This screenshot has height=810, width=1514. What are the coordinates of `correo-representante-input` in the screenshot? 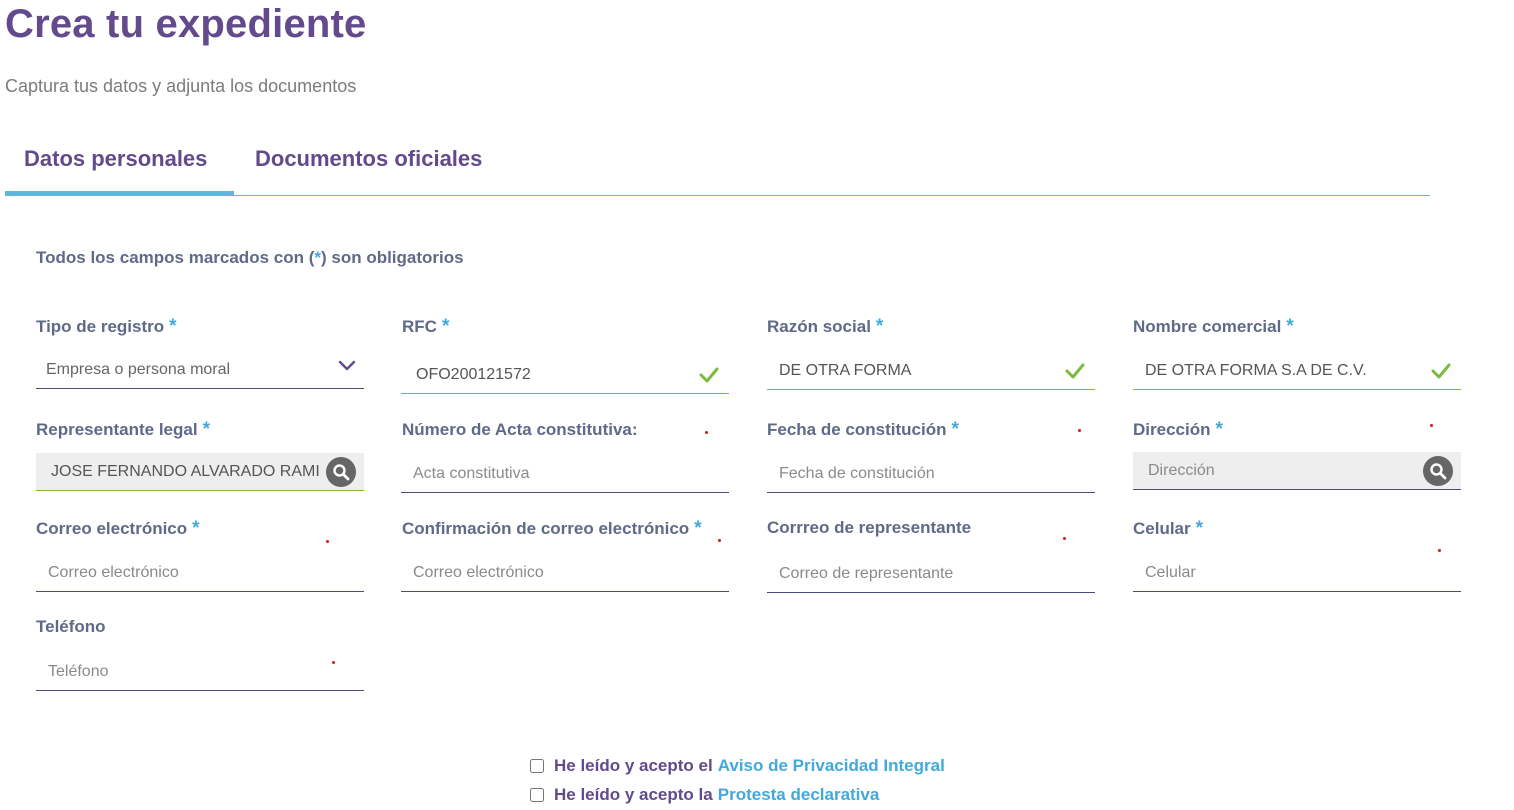 It's located at (931, 573).